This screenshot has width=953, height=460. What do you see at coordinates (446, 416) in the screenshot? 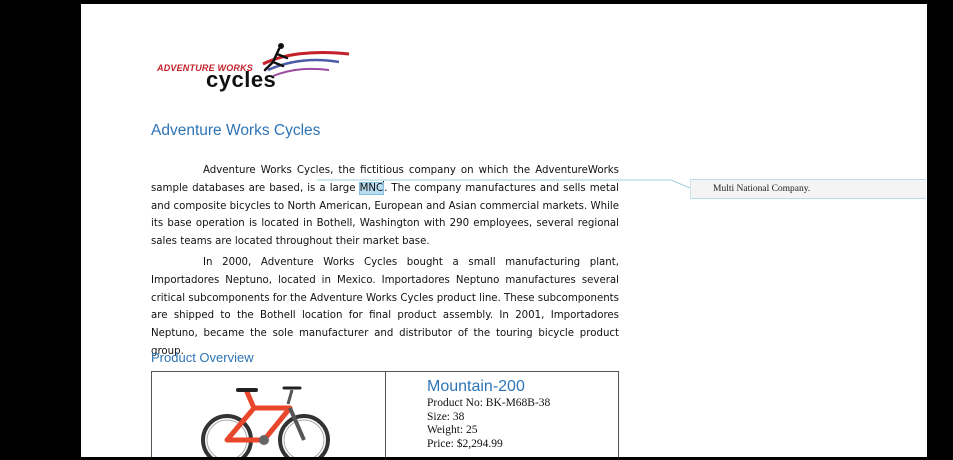
I see `product-size: Size: 38` at bounding box center [446, 416].